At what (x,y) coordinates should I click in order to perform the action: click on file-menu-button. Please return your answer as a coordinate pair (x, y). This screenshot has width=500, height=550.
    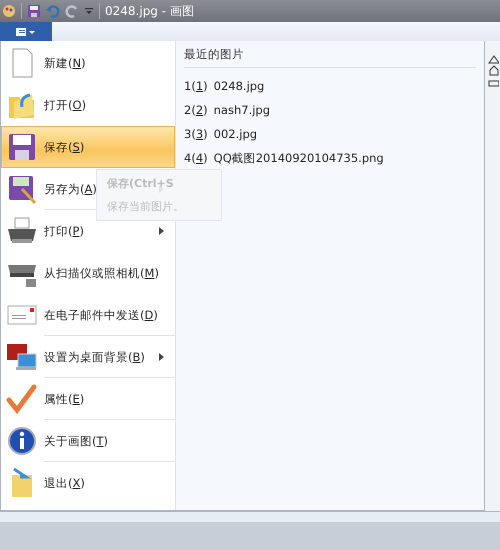
    Looking at the image, I should click on (26, 31).